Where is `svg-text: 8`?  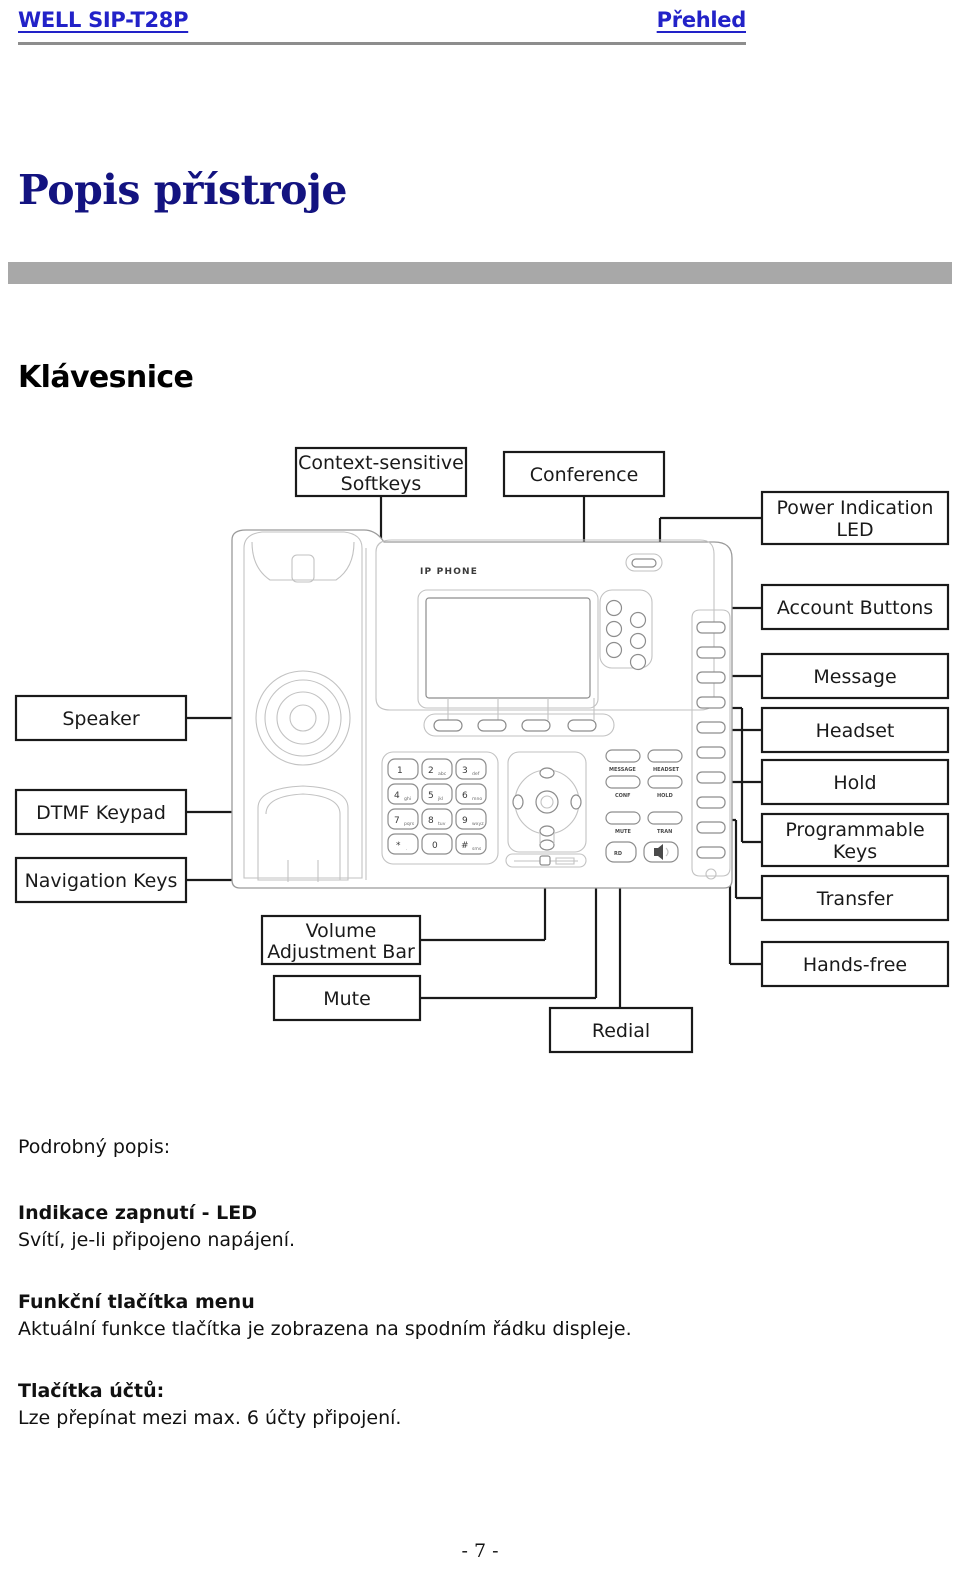 svg-text: 8 is located at coordinates (431, 821).